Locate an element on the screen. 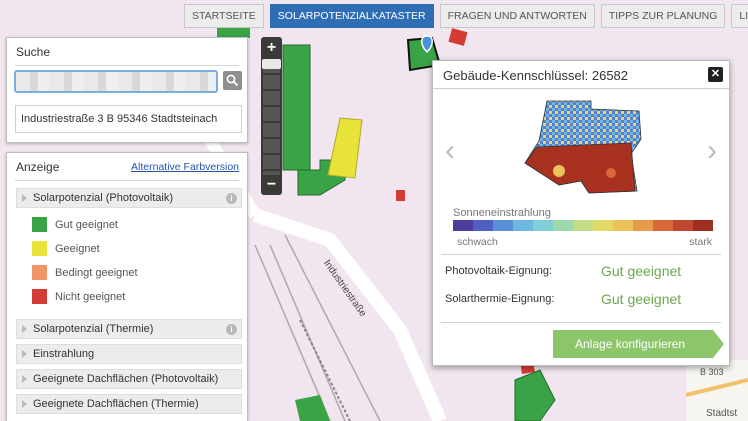  section-label: Geeignete Dachflächen (Photovoltaik) is located at coordinates (126, 379).